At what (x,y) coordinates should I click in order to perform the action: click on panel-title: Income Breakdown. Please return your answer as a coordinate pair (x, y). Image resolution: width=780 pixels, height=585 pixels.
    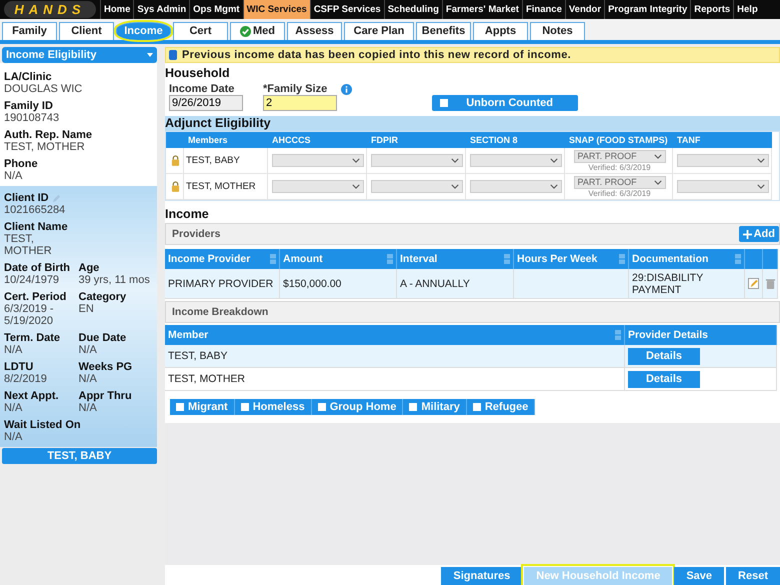
    Looking at the image, I should click on (220, 312).